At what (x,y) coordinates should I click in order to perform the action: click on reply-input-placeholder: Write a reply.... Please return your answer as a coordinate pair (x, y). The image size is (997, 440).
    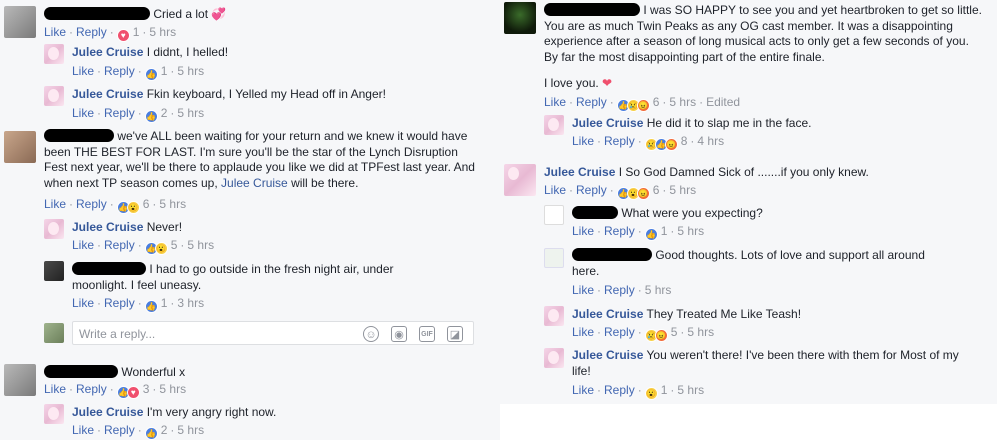
    Looking at the image, I should click on (117, 334).